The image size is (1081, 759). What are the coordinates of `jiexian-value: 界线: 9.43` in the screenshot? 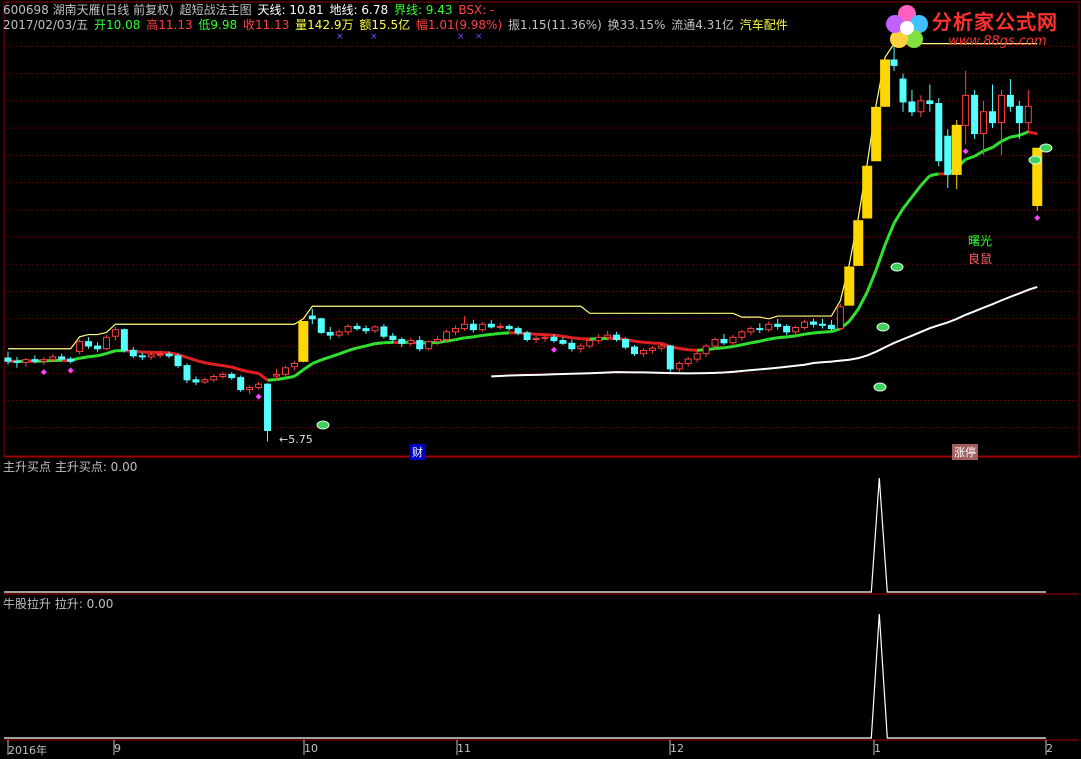 It's located at (423, 10).